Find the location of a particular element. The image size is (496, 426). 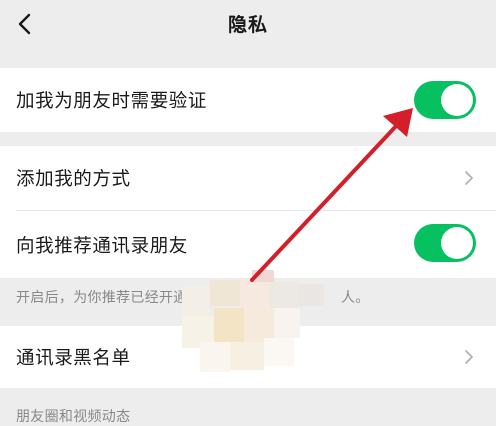

recommend-contacts-hint-prefix: 开启后，为你推荐已经开通 is located at coordinates (102, 298).